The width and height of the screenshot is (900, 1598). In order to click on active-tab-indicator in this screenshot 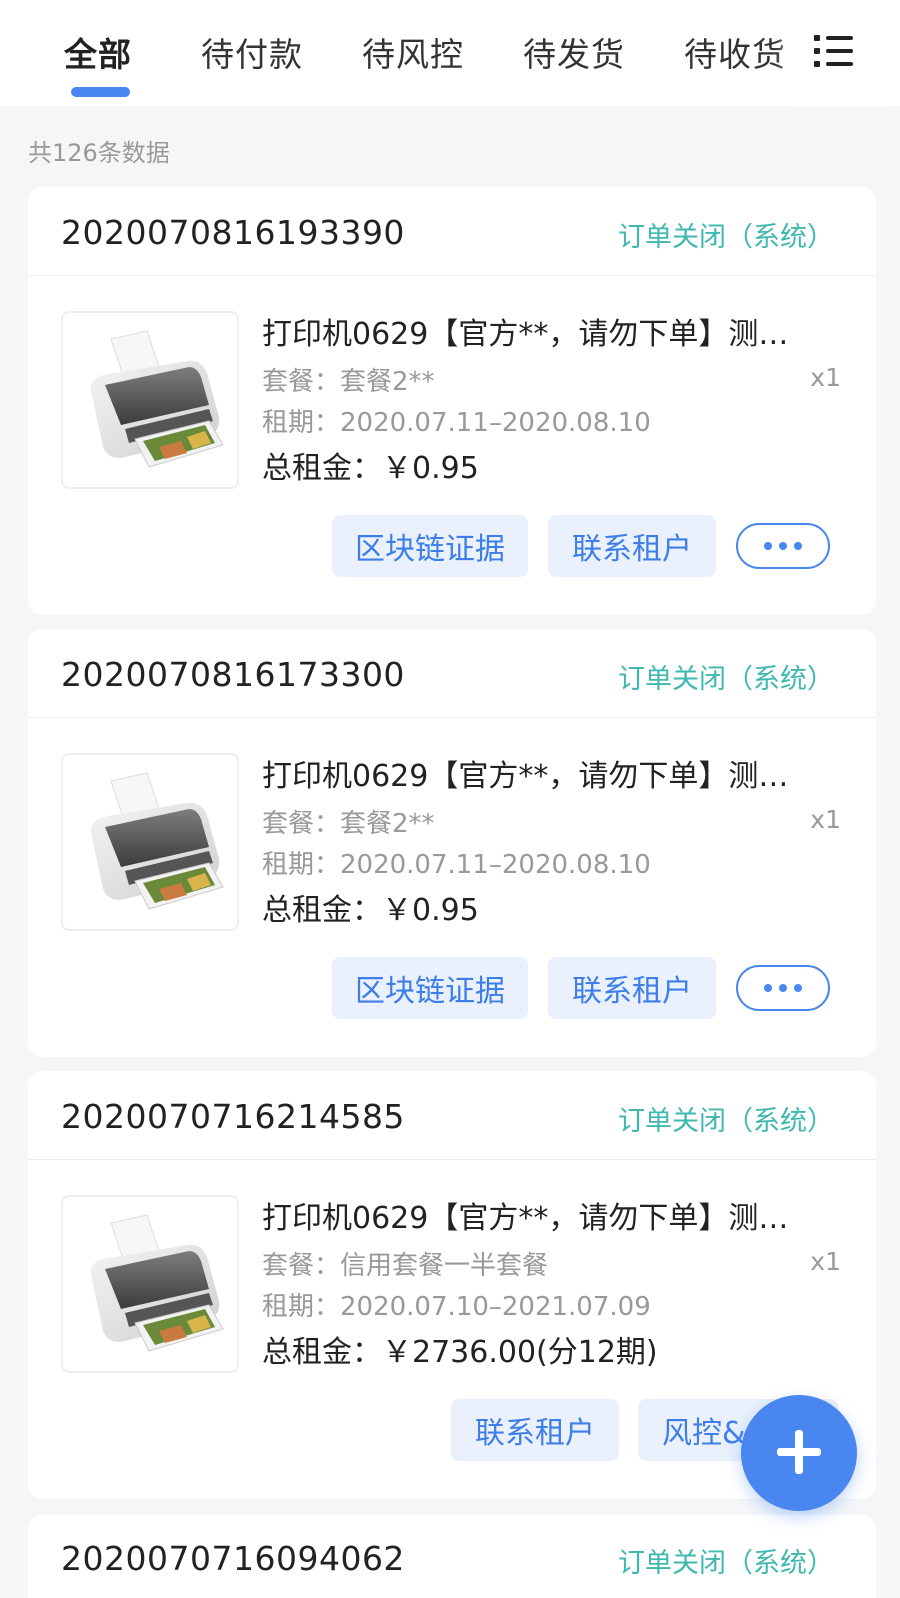, I will do `click(100, 92)`.